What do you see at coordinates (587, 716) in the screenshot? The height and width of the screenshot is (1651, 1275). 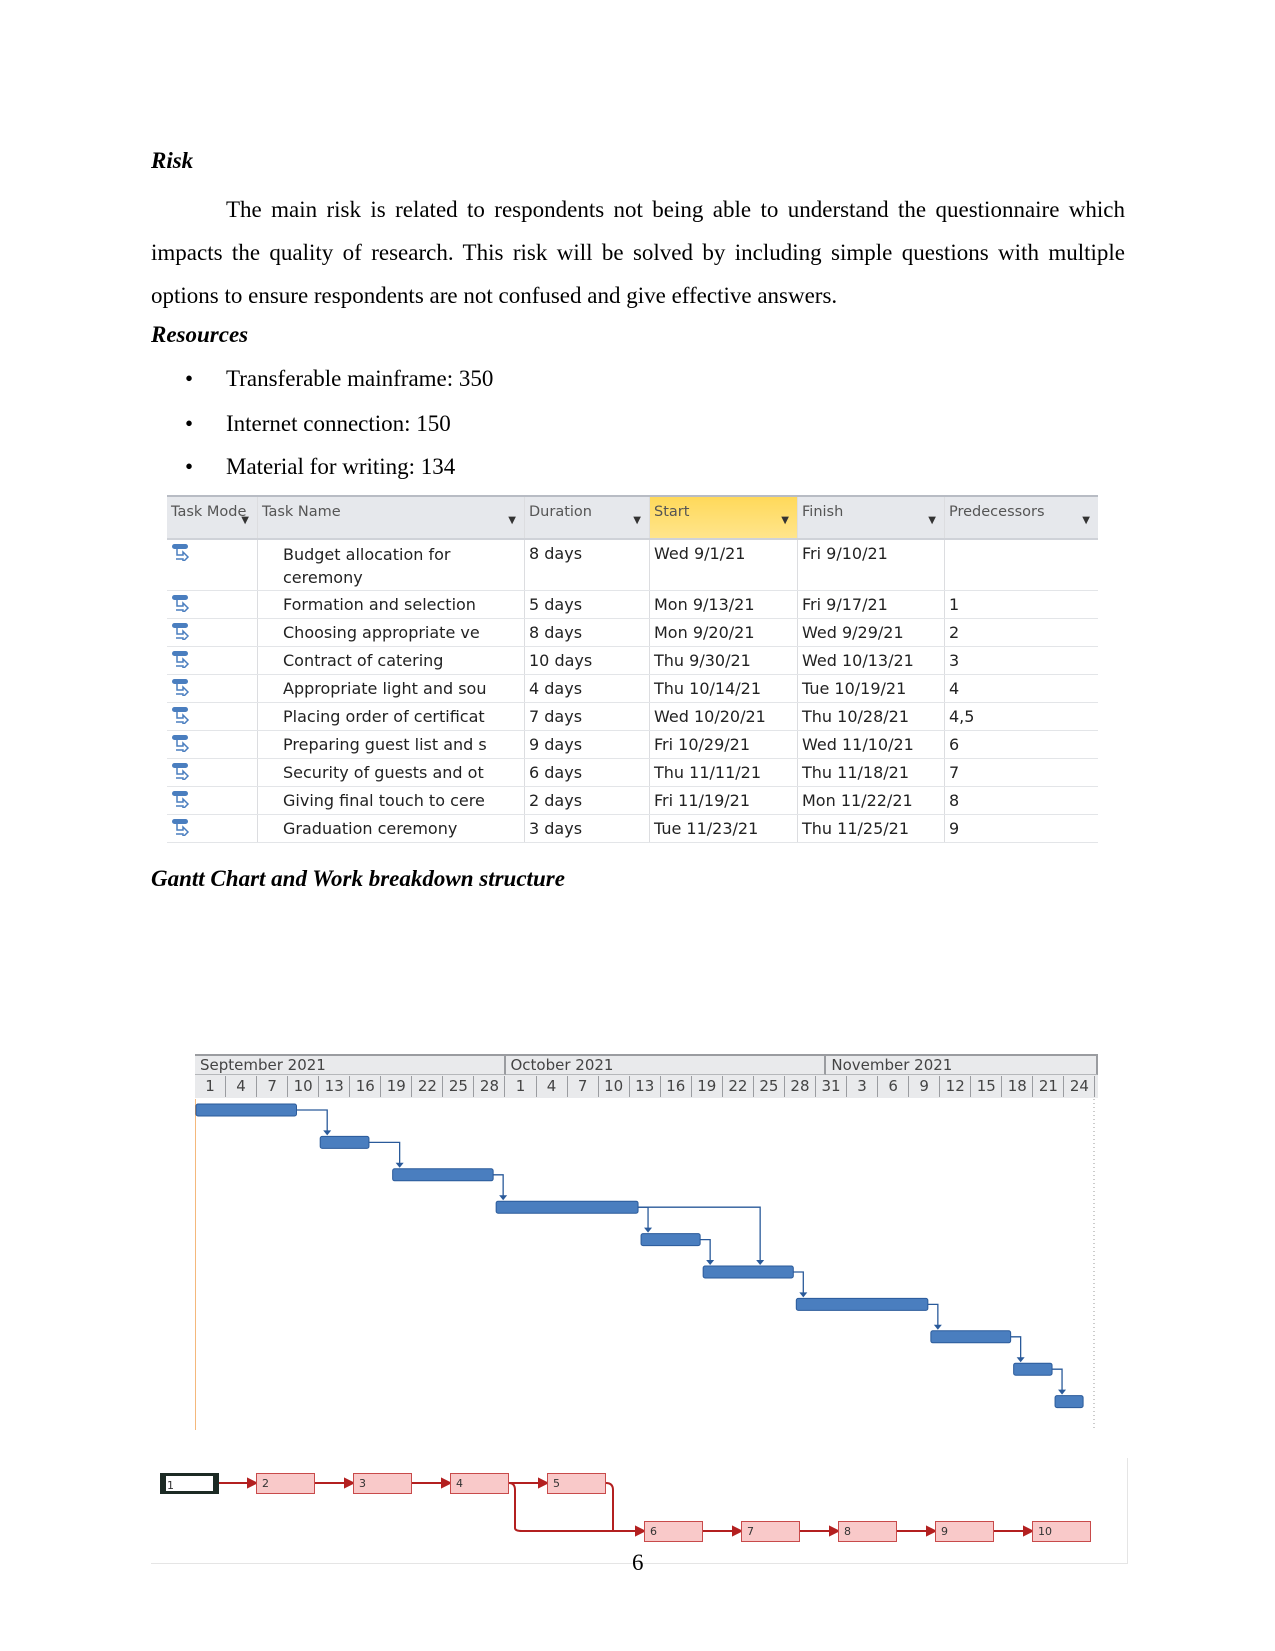 I see `duration-cell: 7 days` at bounding box center [587, 716].